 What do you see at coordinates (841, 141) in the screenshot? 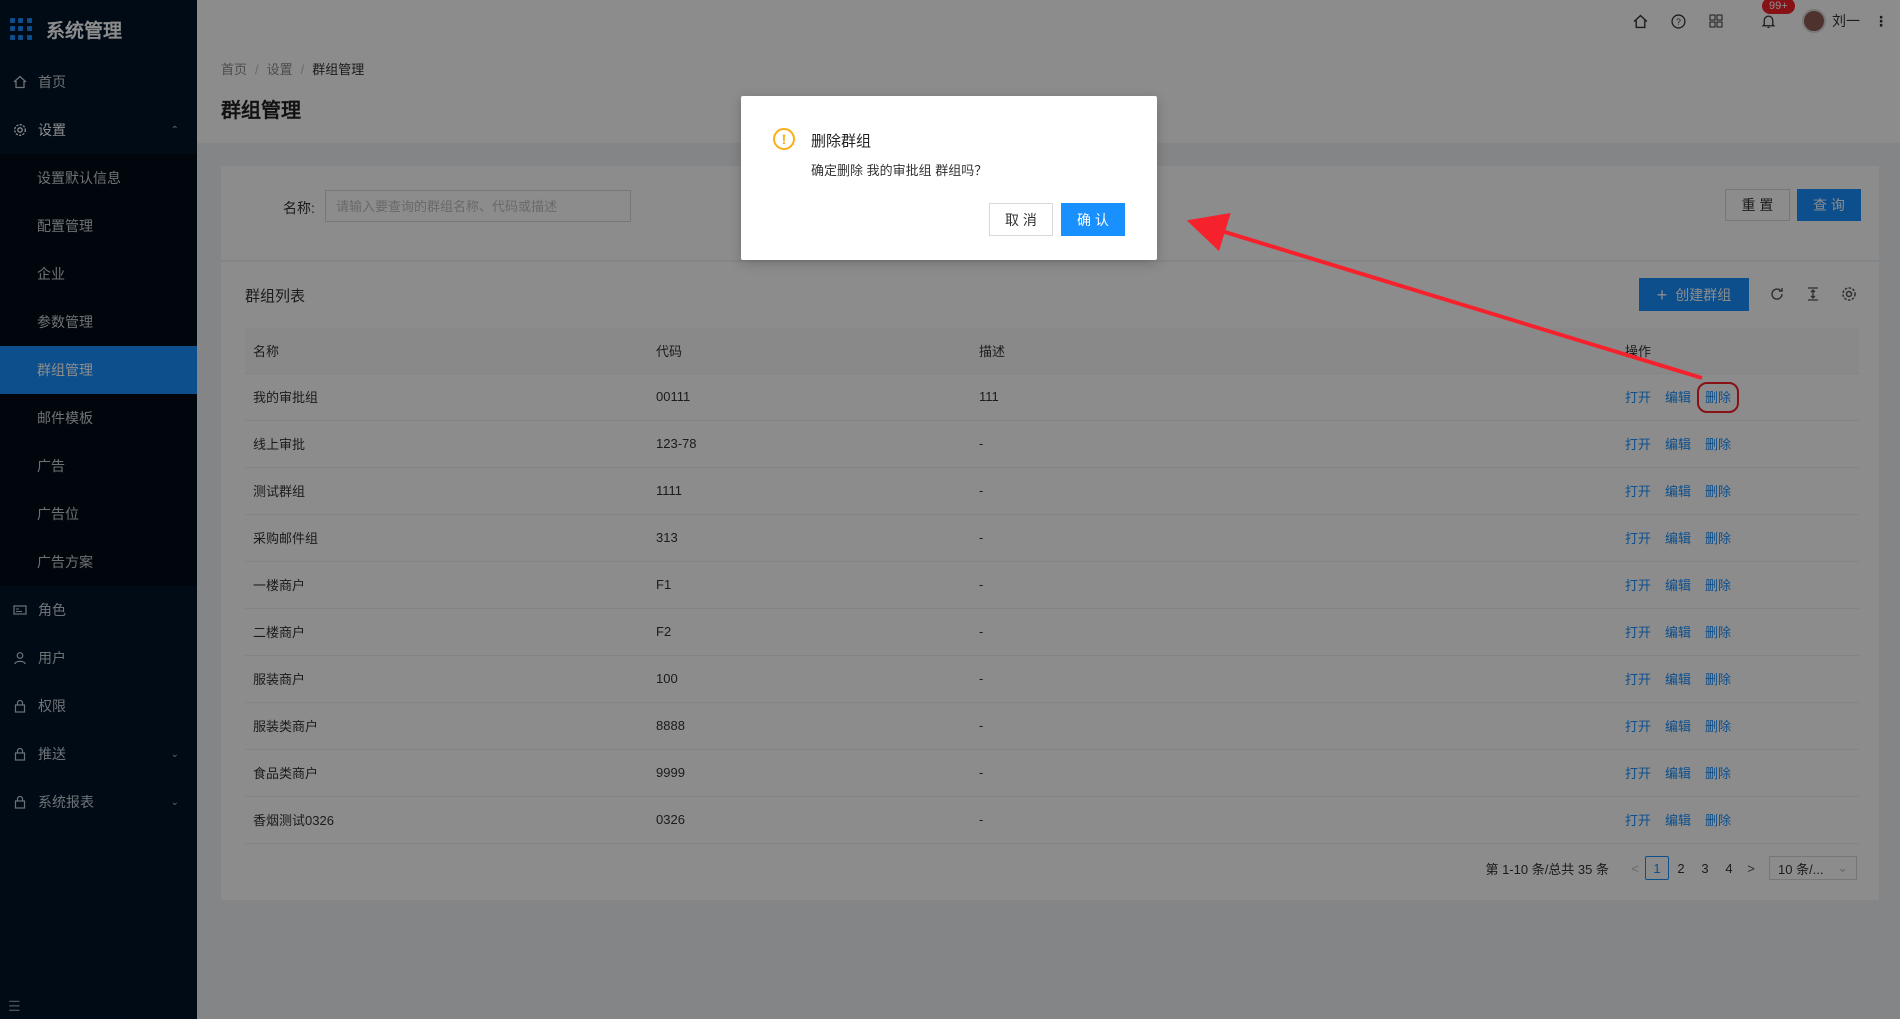
I see `modal-title: 删除群组` at bounding box center [841, 141].